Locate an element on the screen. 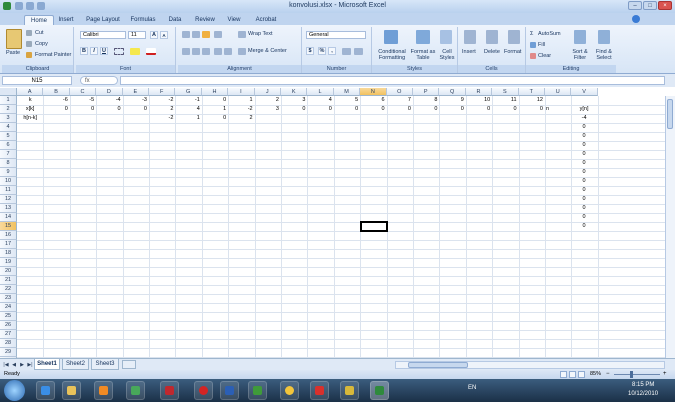 Image resolution: width=675 pixels, height=402 pixels. cell-t2: 0 is located at coordinates (531, 109).